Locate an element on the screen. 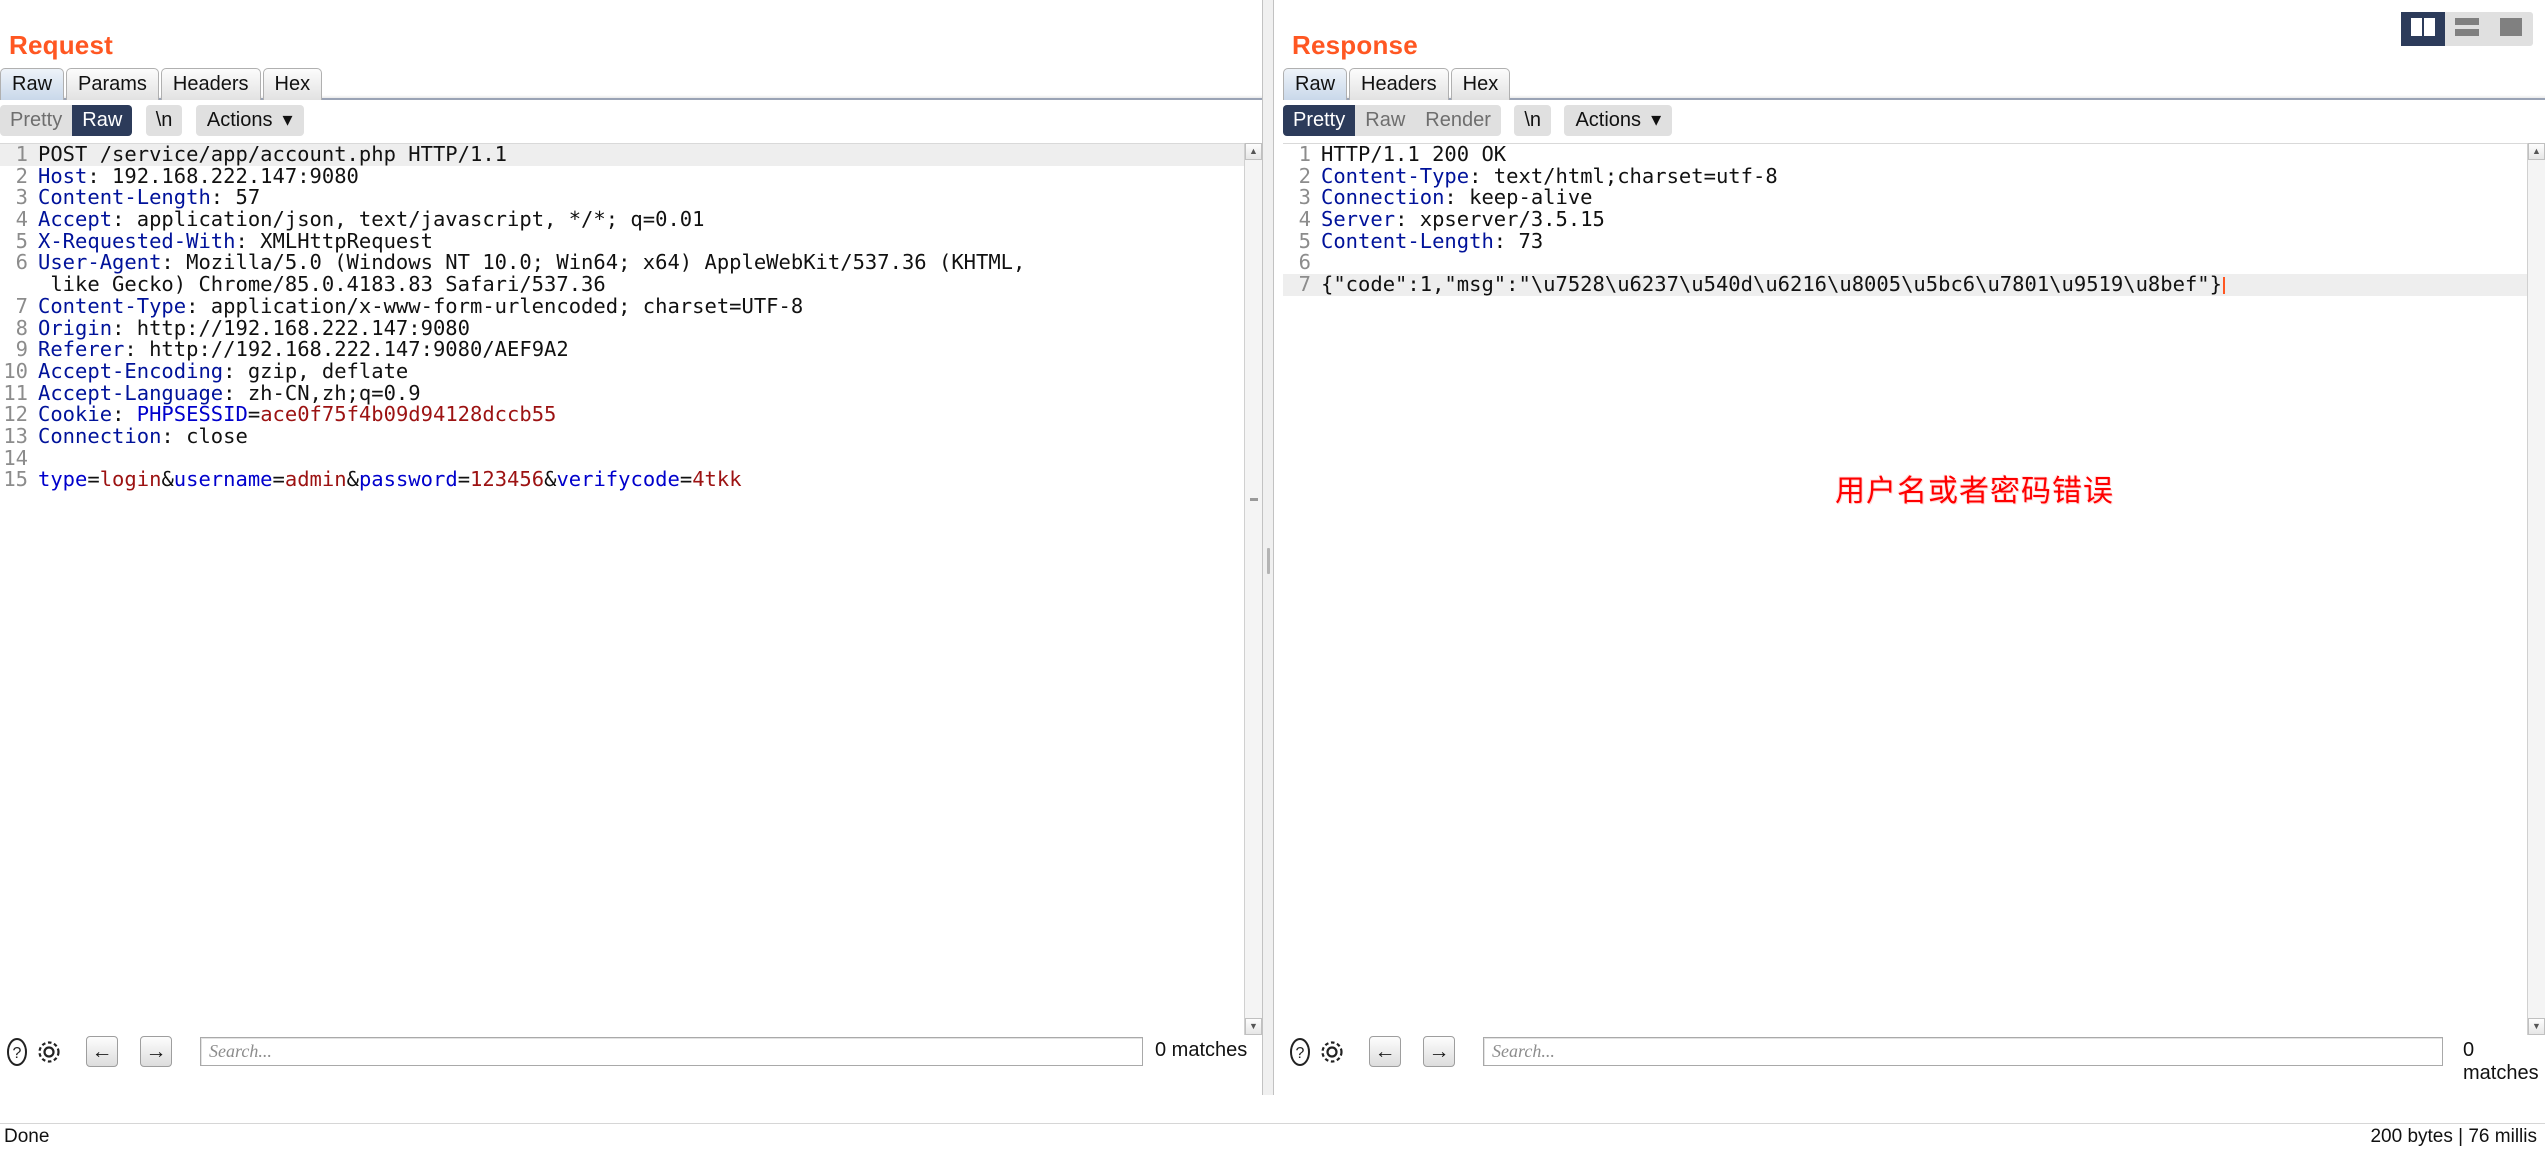 The width and height of the screenshot is (2545, 1149). line-number: 14 is located at coordinates (15, 457).